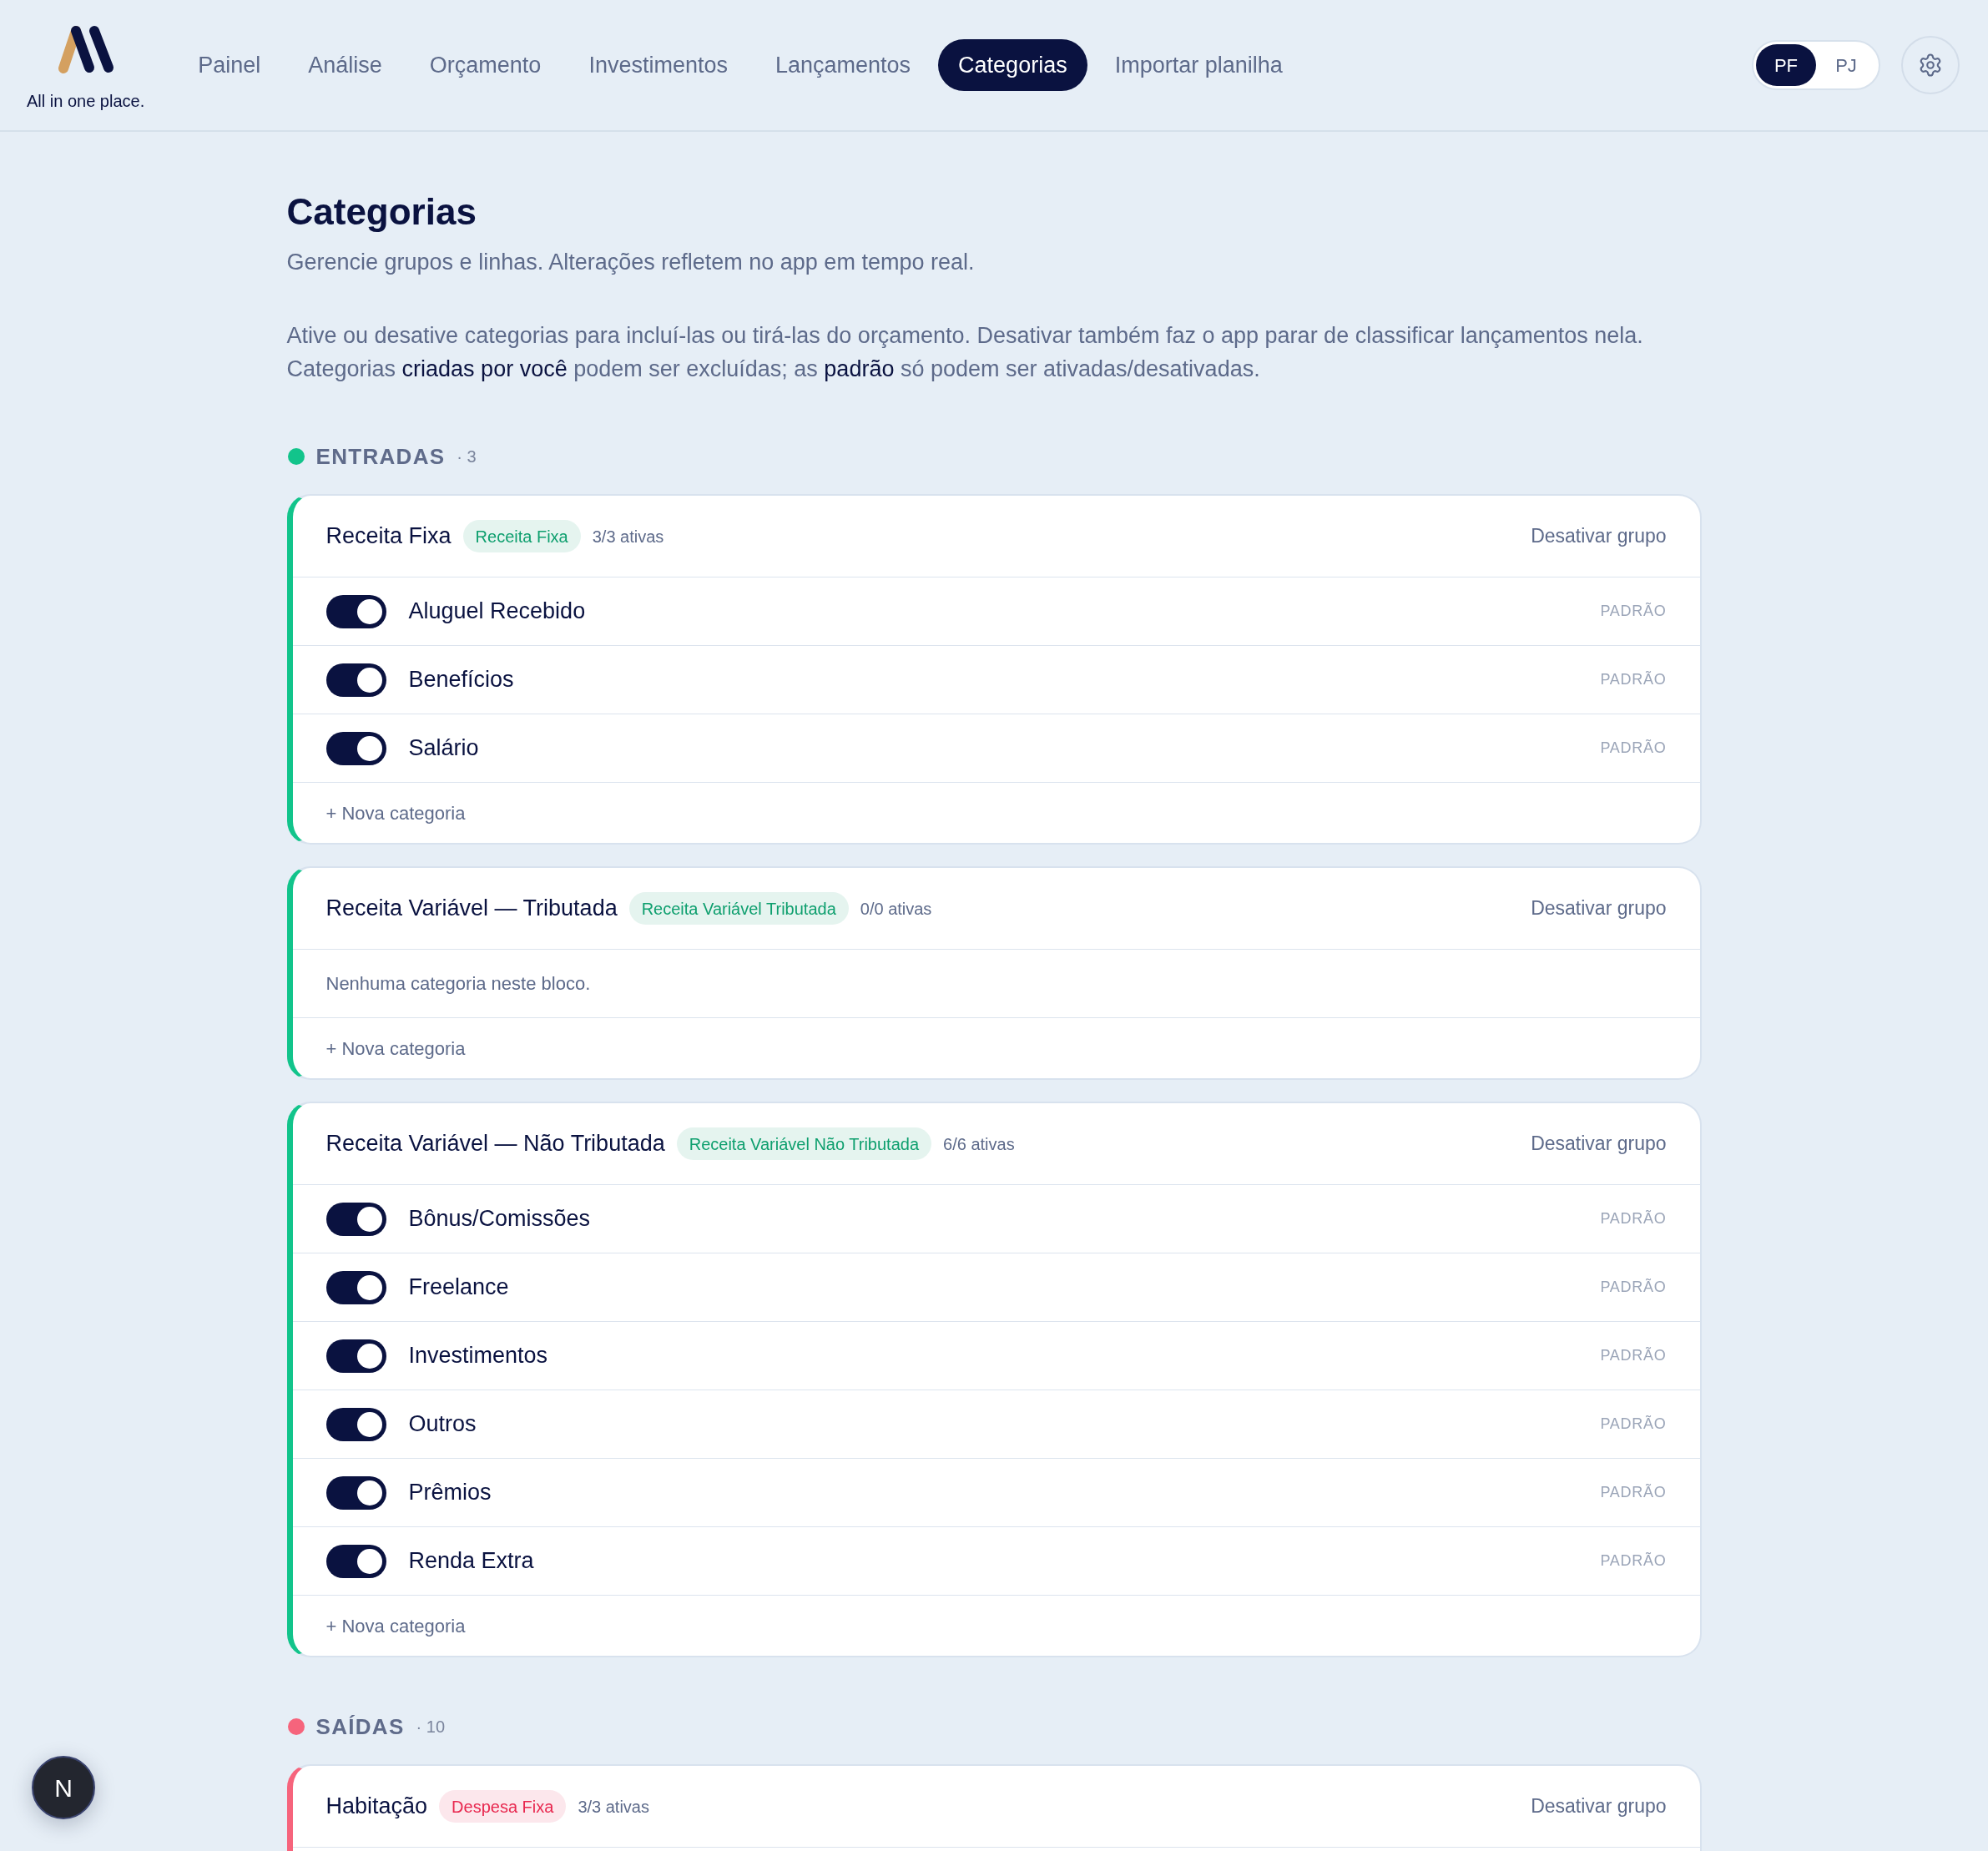 The width and height of the screenshot is (1988, 1851). I want to click on section-title: ENTRADAS, so click(380, 456).